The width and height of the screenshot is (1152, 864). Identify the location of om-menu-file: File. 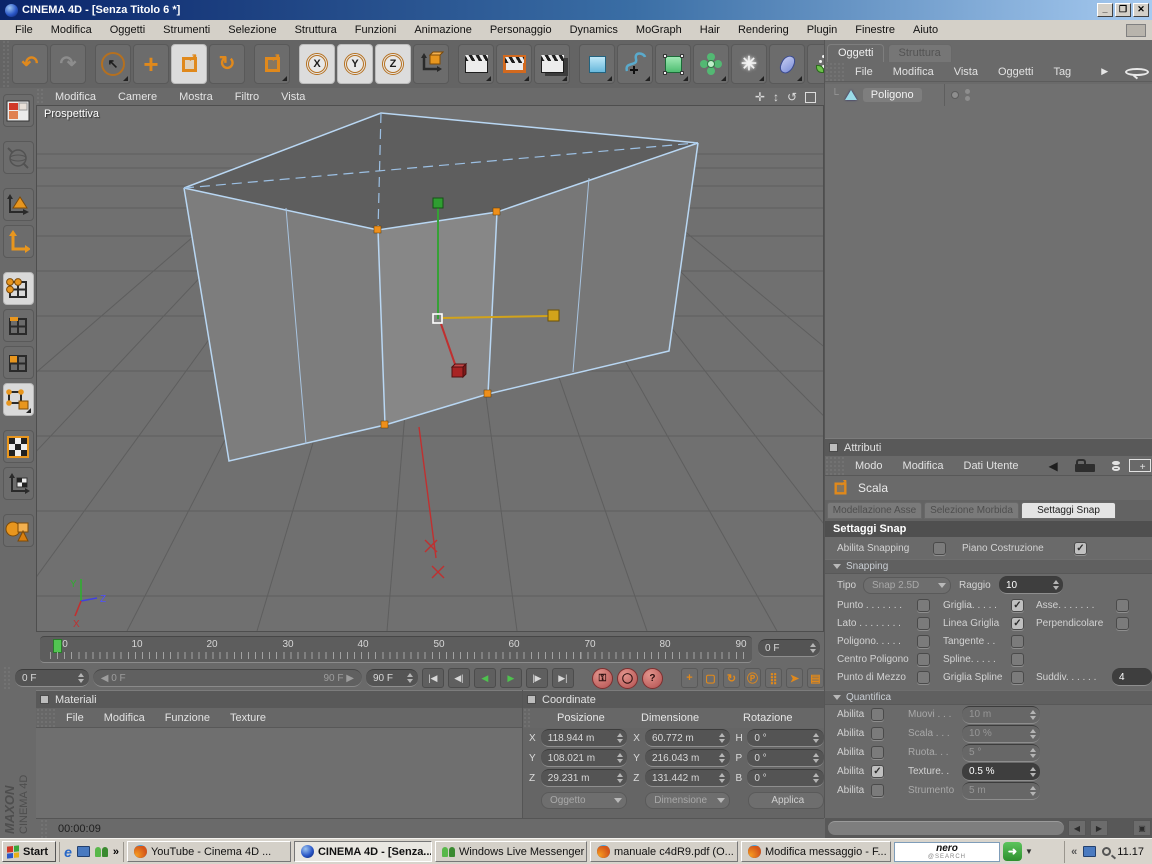
(864, 72).